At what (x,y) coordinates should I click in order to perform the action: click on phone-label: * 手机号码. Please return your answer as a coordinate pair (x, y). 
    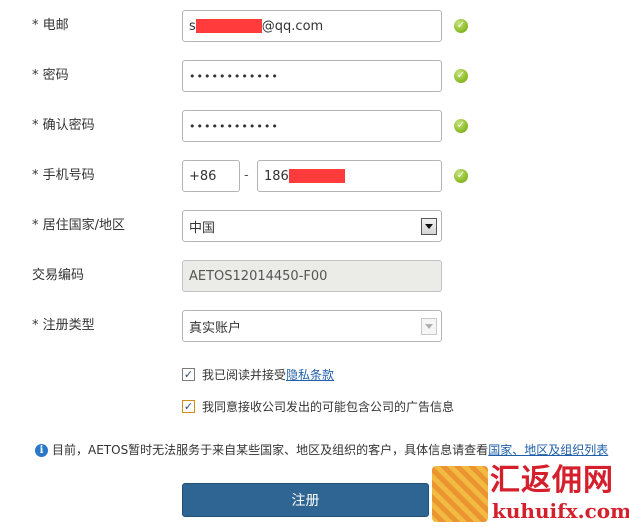
    Looking at the image, I should click on (63, 175).